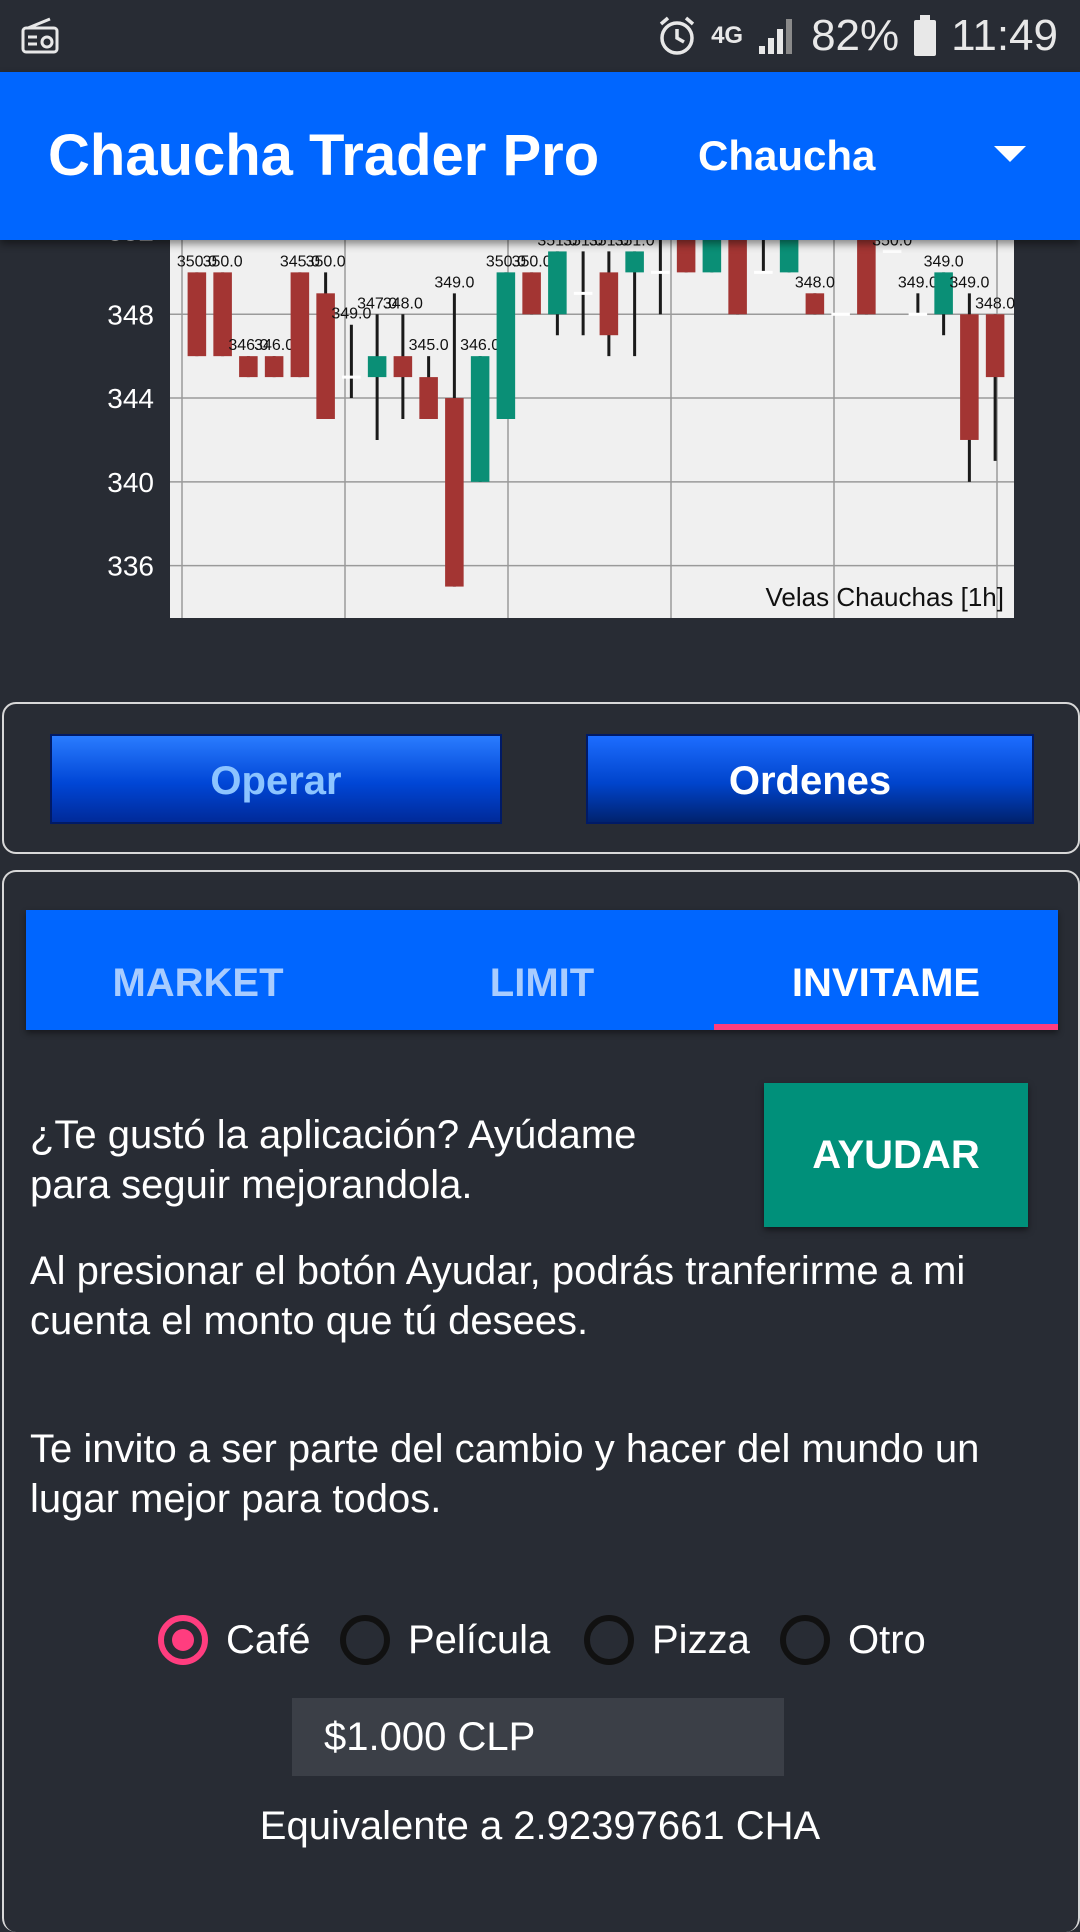  I want to click on app-title: Chaucha Trader Pro, so click(324, 155).